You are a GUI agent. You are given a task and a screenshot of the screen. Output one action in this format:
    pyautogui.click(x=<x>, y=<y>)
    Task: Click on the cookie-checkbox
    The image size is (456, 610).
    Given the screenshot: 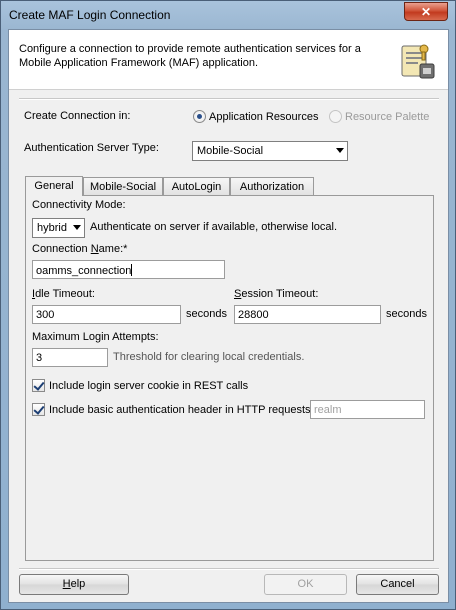 What is the action you would take?
    pyautogui.click(x=38, y=385)
    